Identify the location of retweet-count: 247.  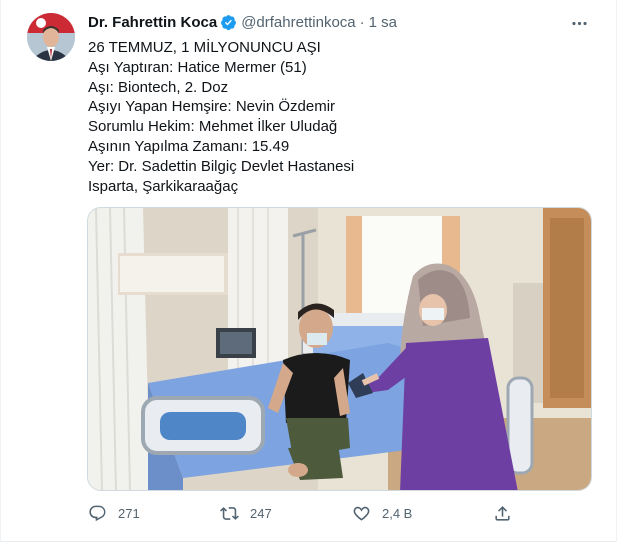
(261, 513).